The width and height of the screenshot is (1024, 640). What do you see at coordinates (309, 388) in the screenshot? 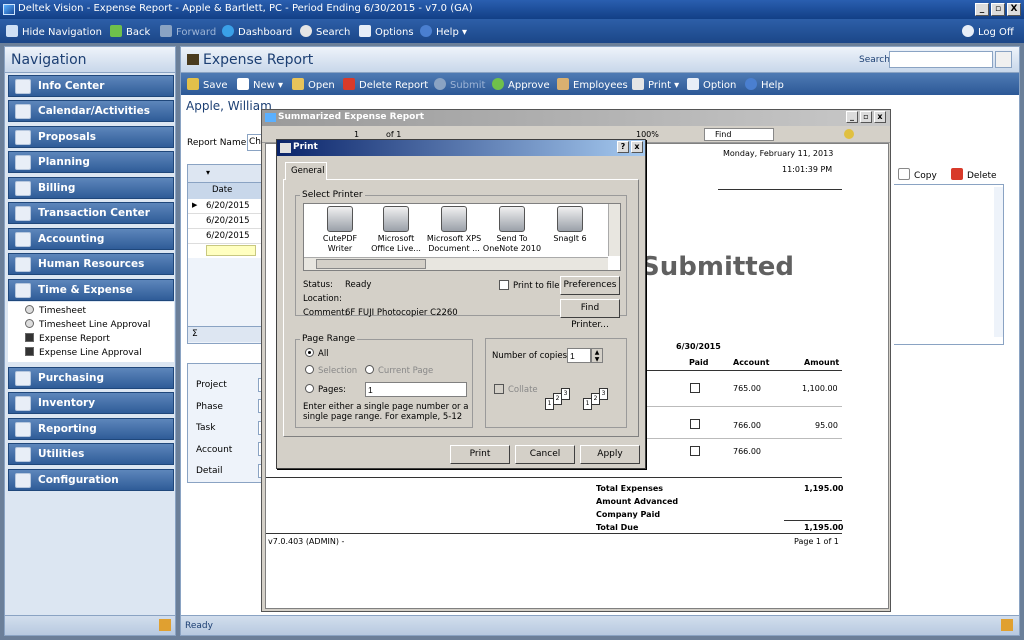
I see `radio-pages-dot` at bounding box center [309, 388].